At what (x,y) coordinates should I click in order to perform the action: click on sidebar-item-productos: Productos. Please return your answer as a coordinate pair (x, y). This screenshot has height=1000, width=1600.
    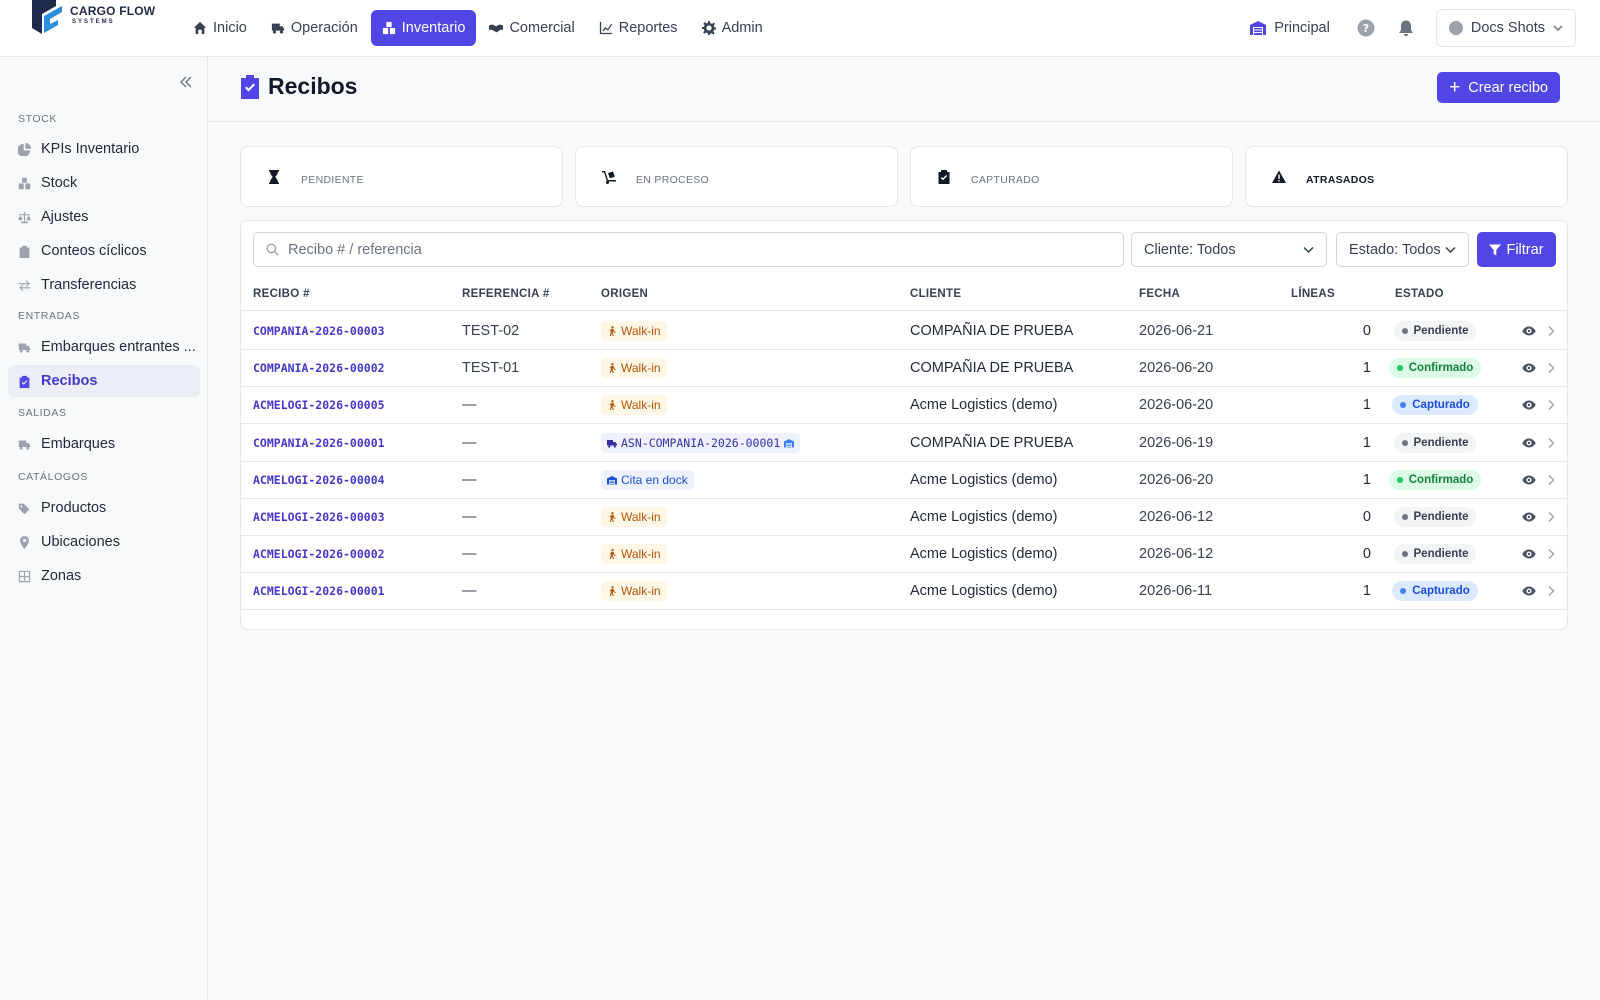
    Looking at the image, I should click on (104, 508).